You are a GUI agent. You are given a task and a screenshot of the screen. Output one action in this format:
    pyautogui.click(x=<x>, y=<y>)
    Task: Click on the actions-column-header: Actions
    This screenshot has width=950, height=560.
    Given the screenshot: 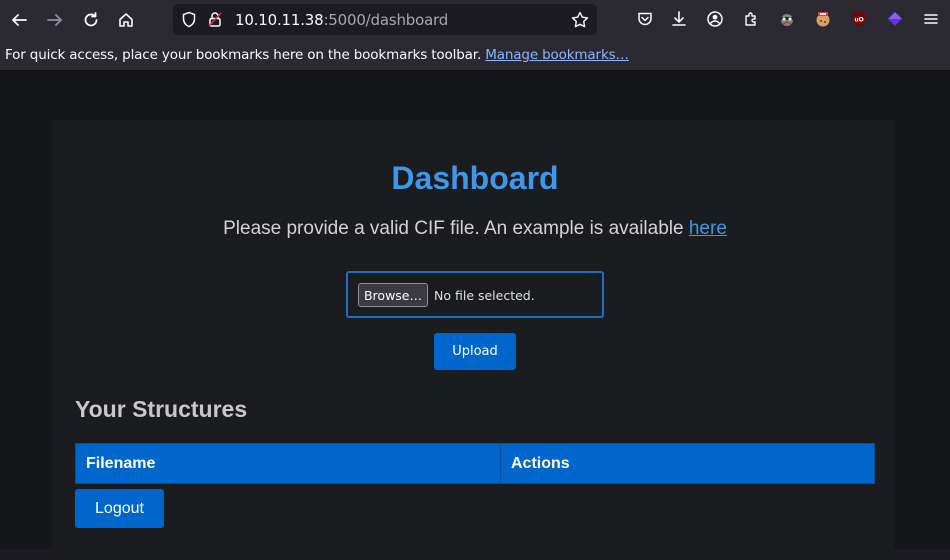 What is the action you would take?
    pyautogui.click(x=540, y=463)
    